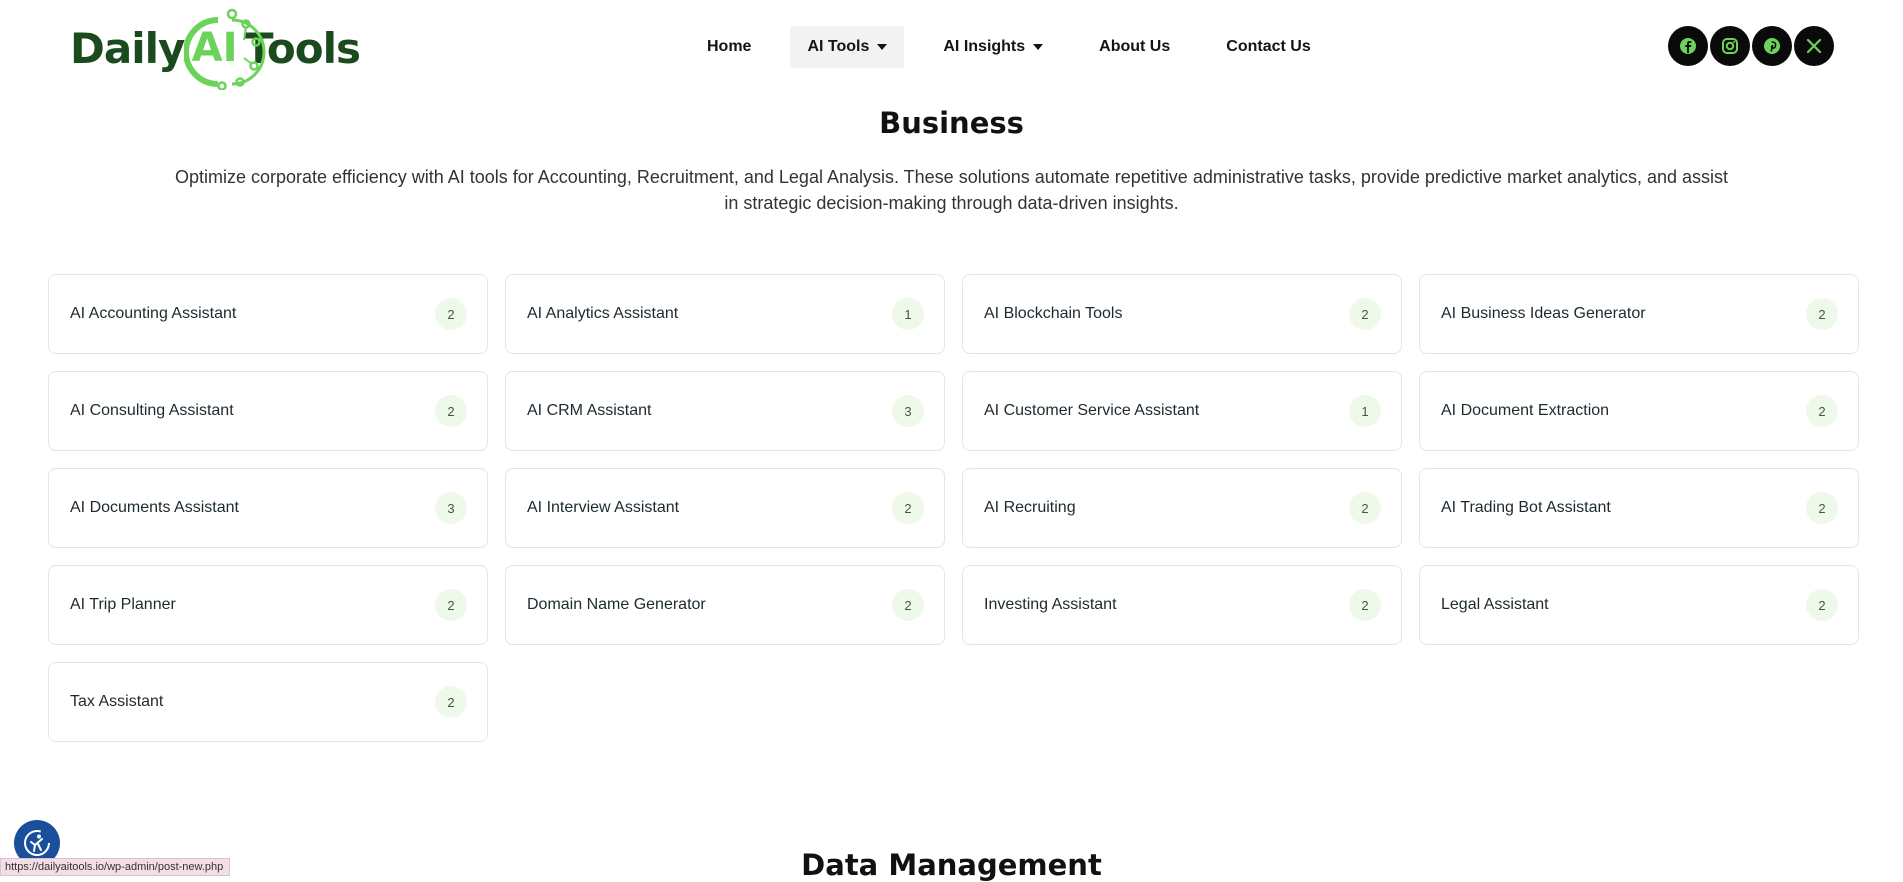 The width and height of the screenshot is (1903, 882). What do you see at coordinates (725, 508) in the screenshot?
I see `category-card: AI Interview Assistant 2` at bounding box center [725, 508].